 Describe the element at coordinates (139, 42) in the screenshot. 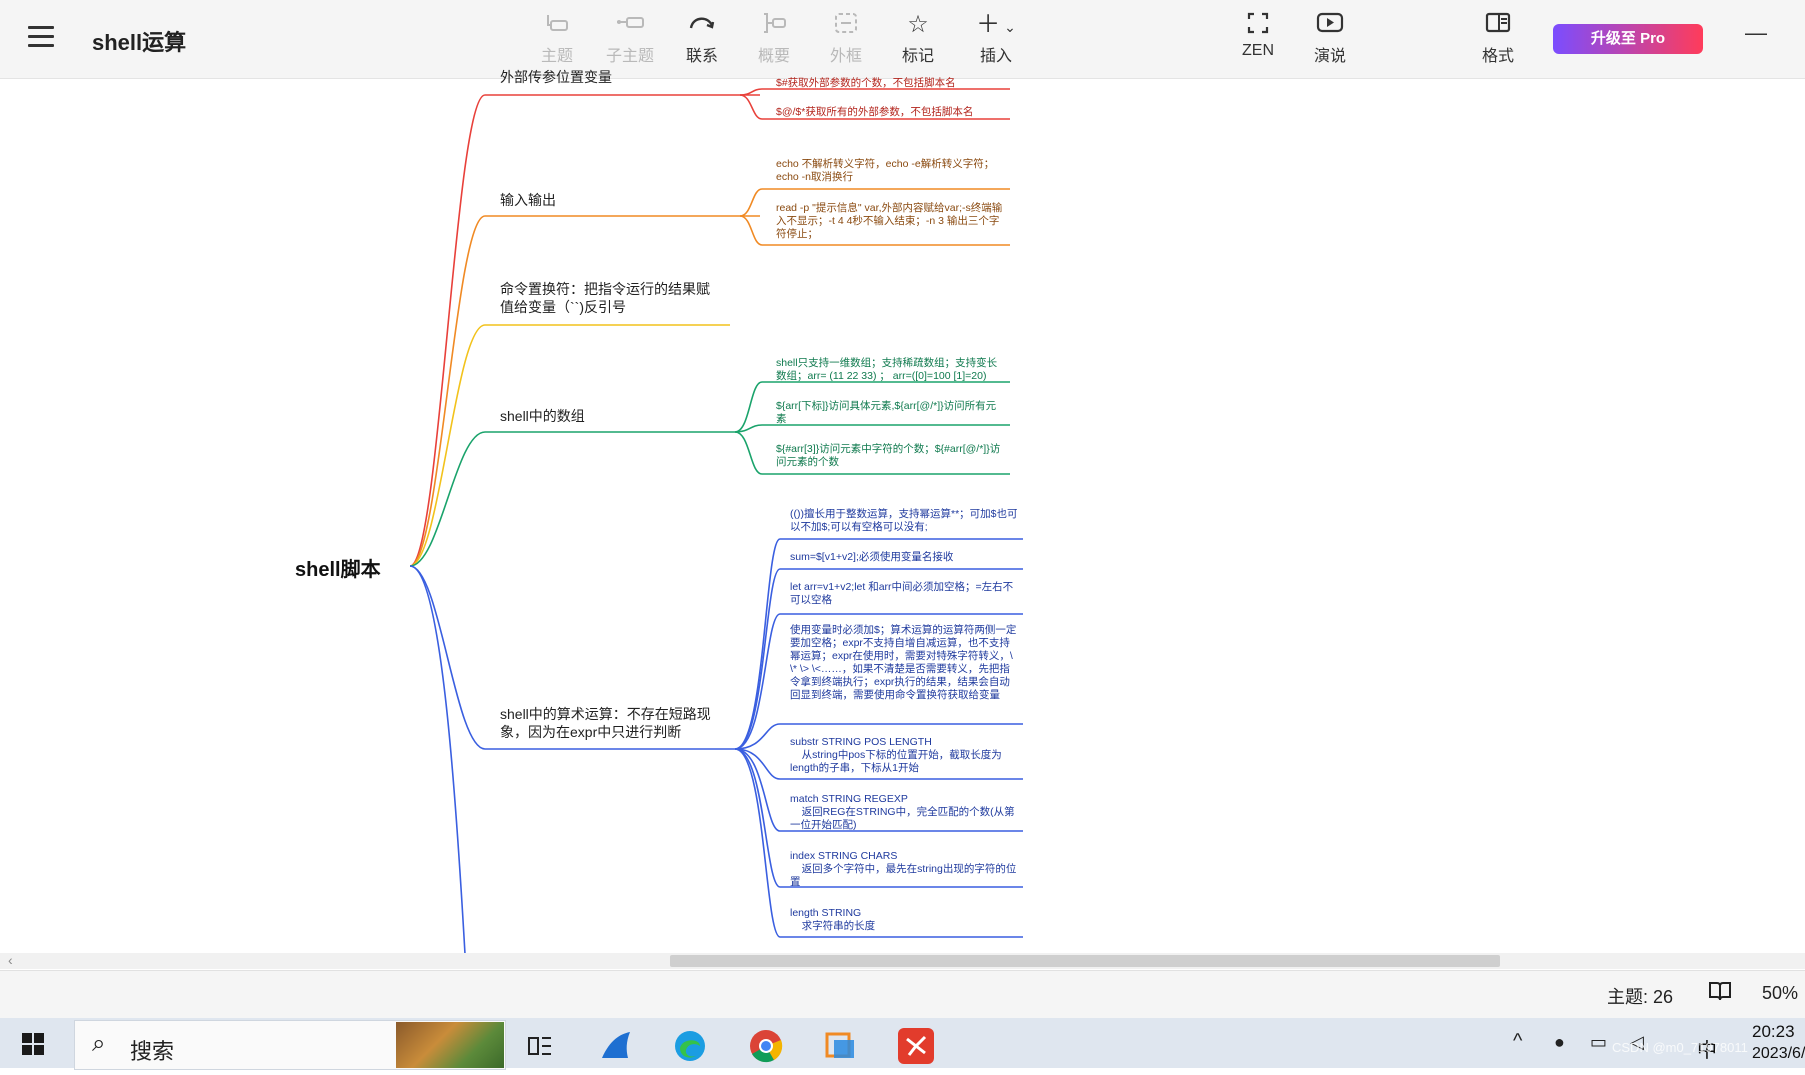

I see `document-title: shell运算` at that location.